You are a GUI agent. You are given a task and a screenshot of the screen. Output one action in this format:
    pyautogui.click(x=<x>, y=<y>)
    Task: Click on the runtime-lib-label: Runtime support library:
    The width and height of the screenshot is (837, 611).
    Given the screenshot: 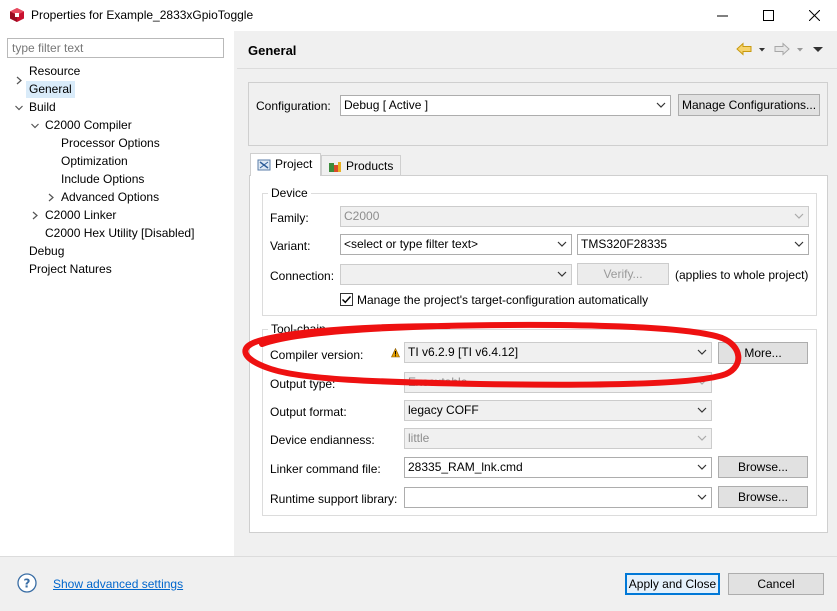 What is the action you would take?
    pyautogui.click(x=334, y=499)
    